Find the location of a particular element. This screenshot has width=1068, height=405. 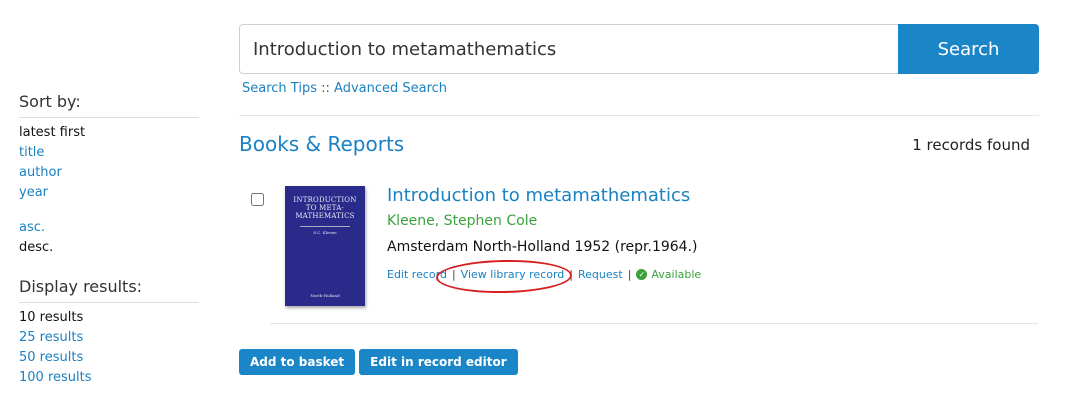

sort-author-link: author is located at coordinates (52, 173).